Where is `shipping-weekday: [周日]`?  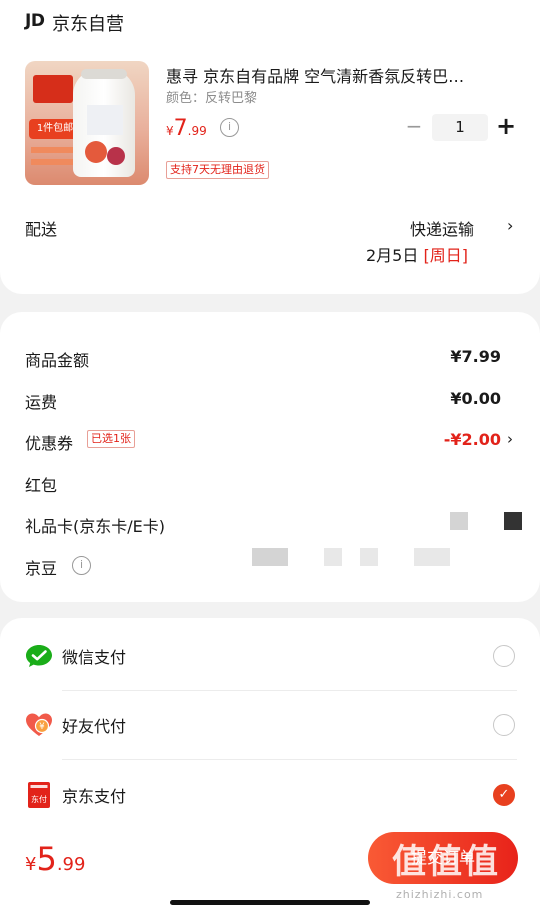
shipping-weekday: [周日] is located at coordinates (445, 255).